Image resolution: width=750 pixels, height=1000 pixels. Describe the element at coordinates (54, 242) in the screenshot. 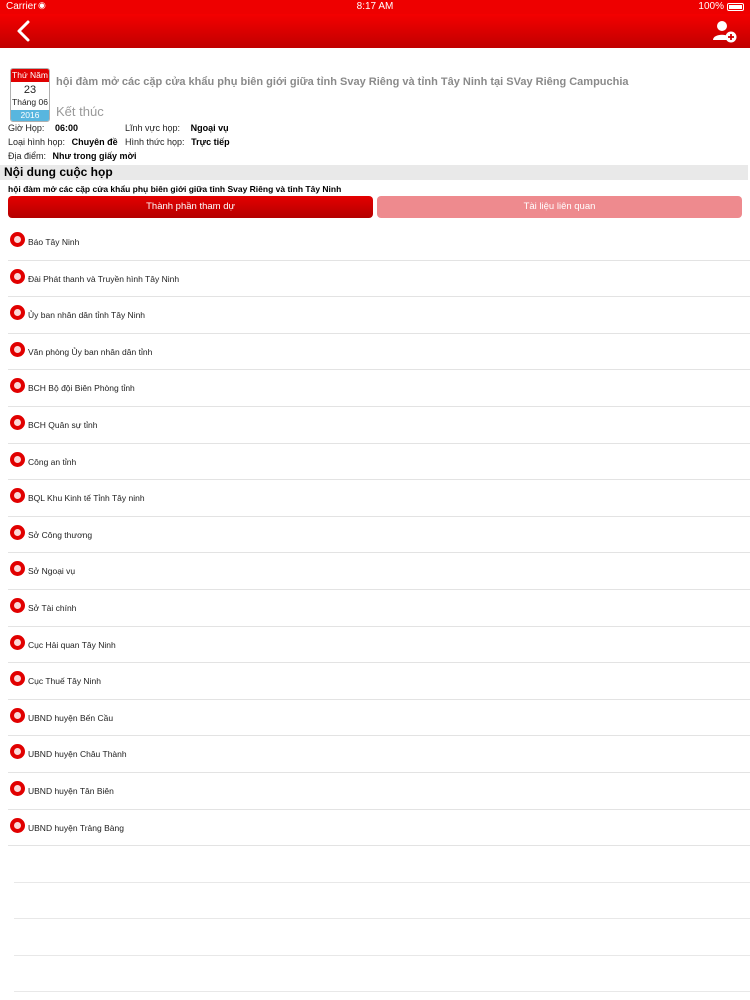

I see `list-item-label: Báo Tây Ninh` at that location.